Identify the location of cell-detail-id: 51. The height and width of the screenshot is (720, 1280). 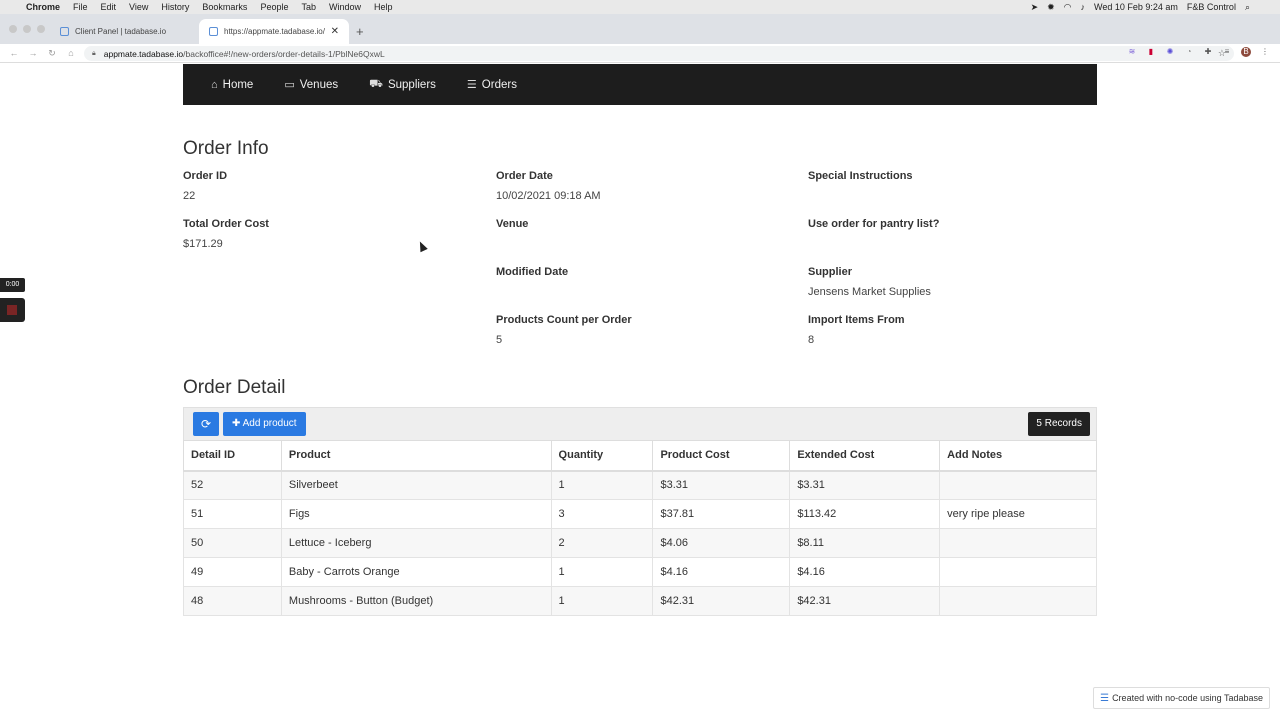
(232, 514).